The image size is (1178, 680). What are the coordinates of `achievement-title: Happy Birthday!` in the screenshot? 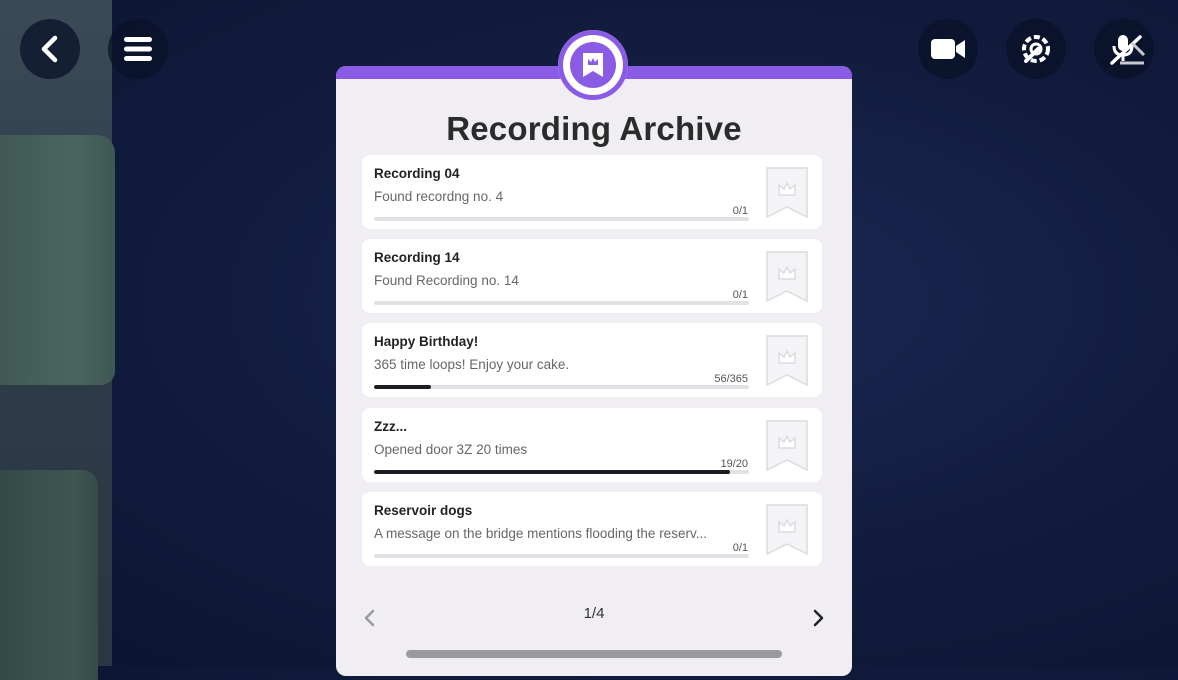 It's located at (426, 341).